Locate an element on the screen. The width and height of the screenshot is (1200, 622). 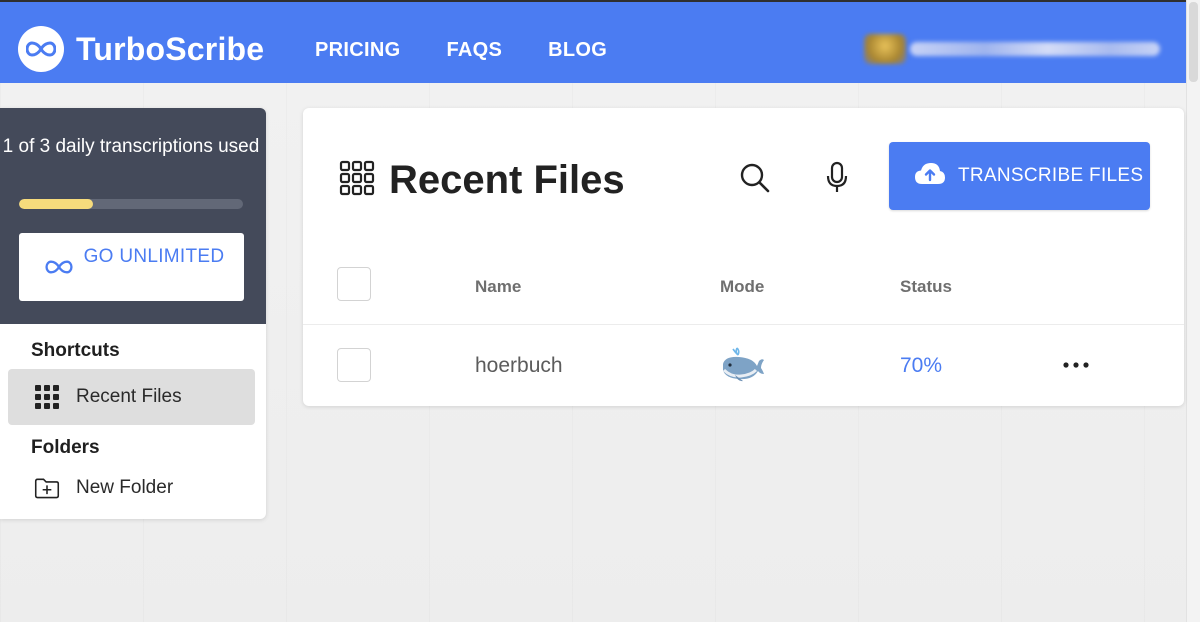
page-title: Recent Files is located at coordinates (482, 180).